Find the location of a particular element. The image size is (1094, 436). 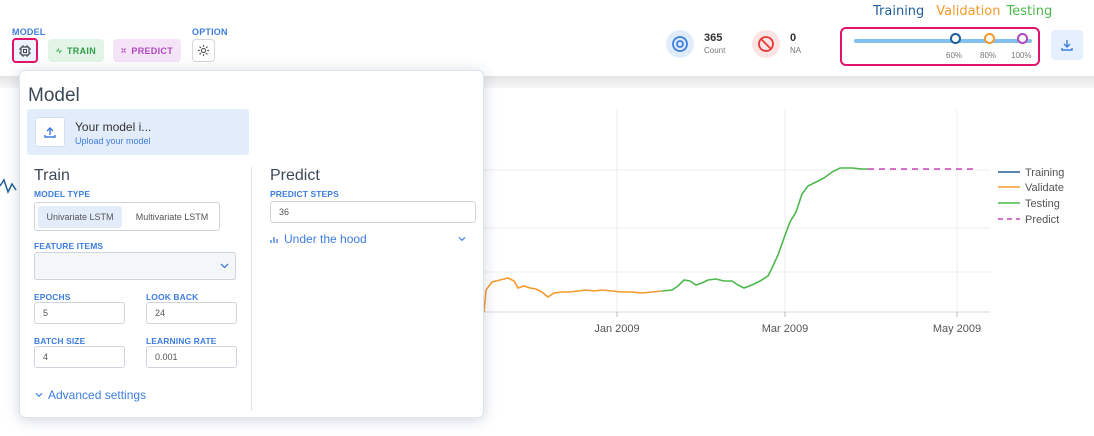

train-button: TRAIN is located at coordinates (76, 50).